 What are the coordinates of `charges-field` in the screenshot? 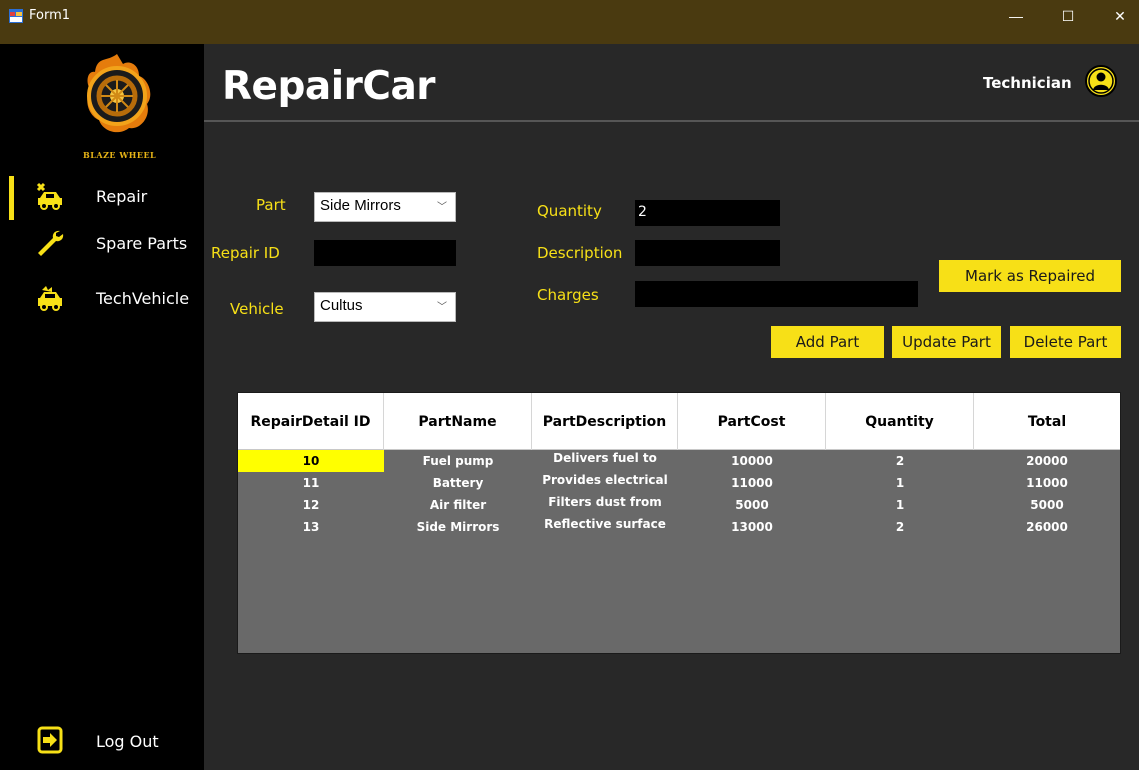 It's located at (776, 294).